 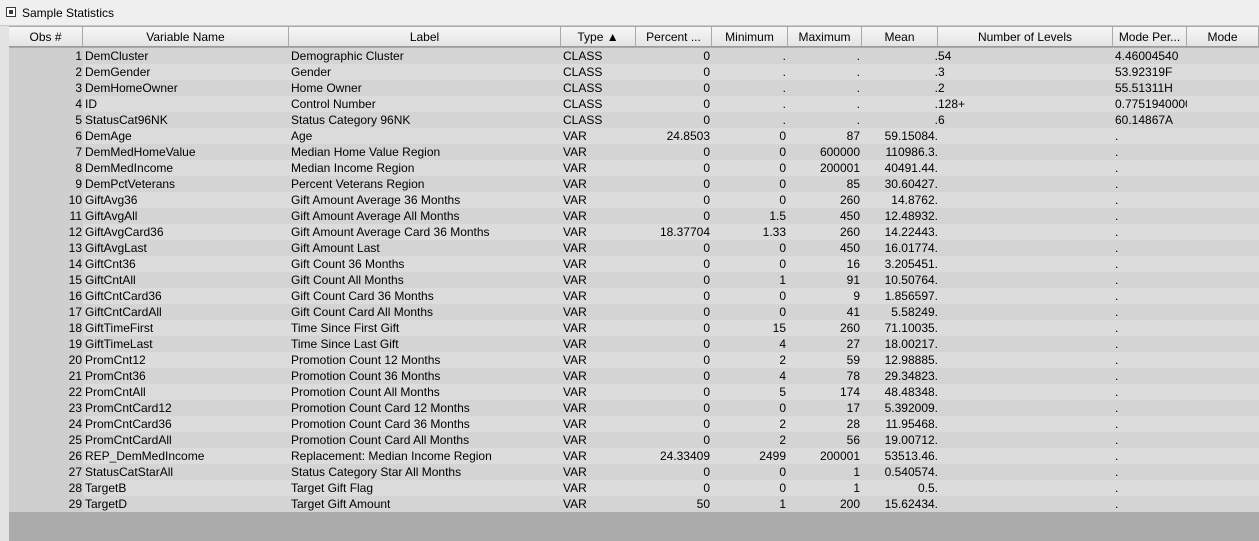 I want to click on cell-mean: 18.00217., so click(x=900, y=344).